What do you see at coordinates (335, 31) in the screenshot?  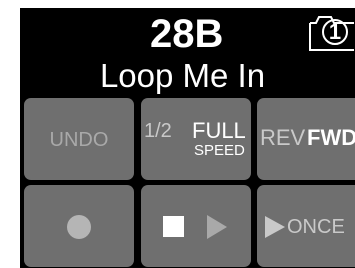 I see `snapshot-number: 1` at bounding box center [335, 31].